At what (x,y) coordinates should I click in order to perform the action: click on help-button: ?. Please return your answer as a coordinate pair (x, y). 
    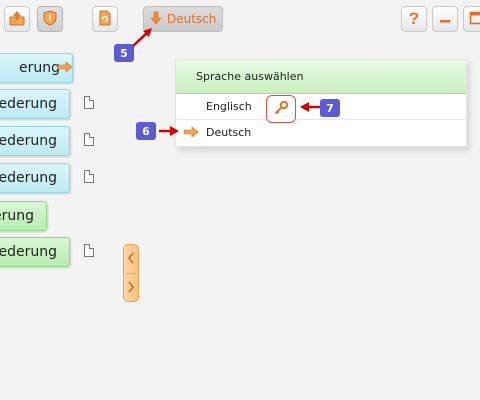
    Looking at the image, I should click on (414, 19).